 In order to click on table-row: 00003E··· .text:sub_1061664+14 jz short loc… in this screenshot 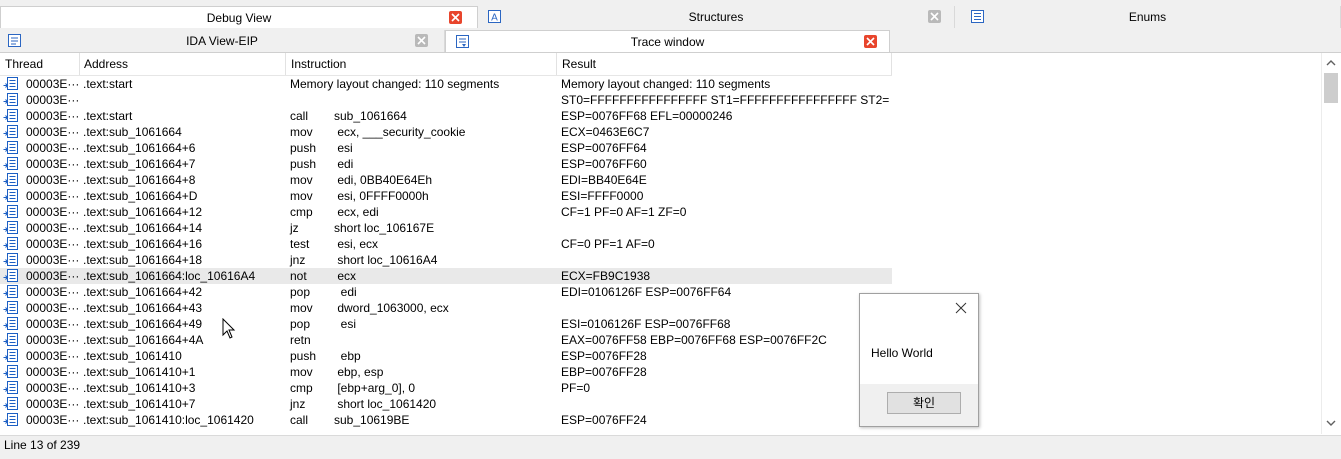, I will do `click(446, 228)`.